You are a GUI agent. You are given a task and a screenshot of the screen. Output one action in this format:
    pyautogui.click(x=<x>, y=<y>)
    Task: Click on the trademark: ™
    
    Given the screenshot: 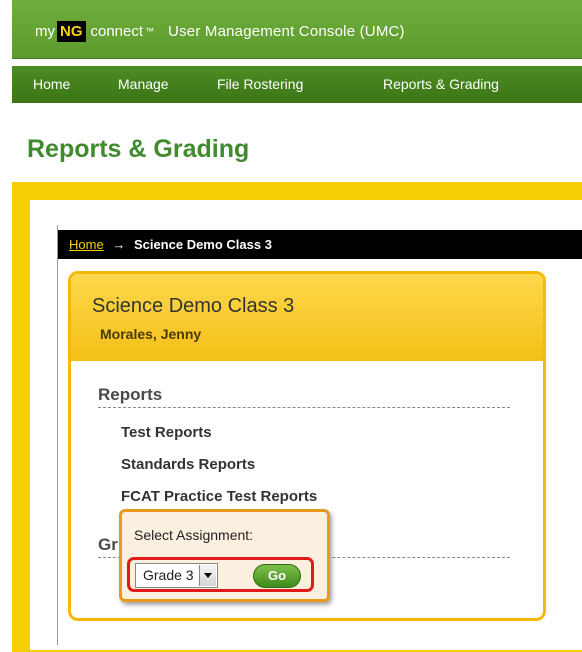 What is the action you would take?
    pyautogui.click(x=150, y=31)
    